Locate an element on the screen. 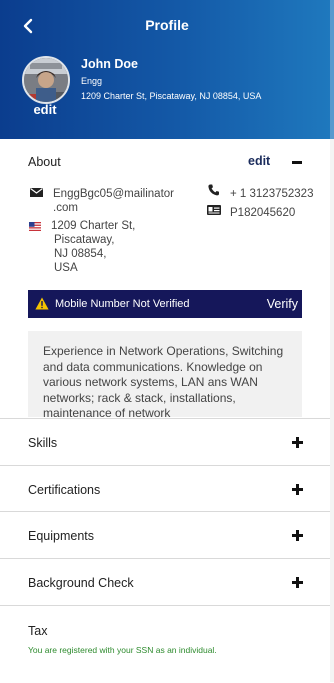 Image resolution: width=334 pixels, height=683 pixels. id-card-icon is located at coordinates (214, 210).